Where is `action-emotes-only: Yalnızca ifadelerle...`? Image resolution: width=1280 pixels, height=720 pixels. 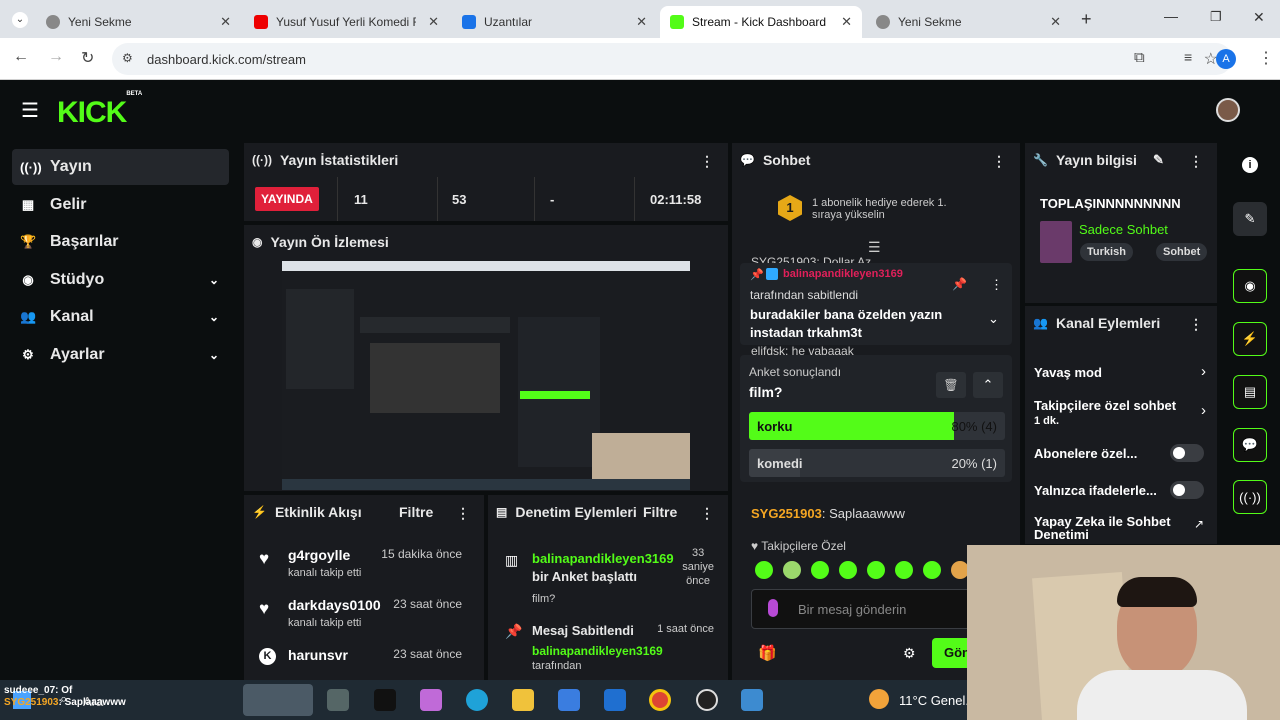 action-emotes-only: Yalnızca ifadelerle... is located at coordinates (1124, 491).